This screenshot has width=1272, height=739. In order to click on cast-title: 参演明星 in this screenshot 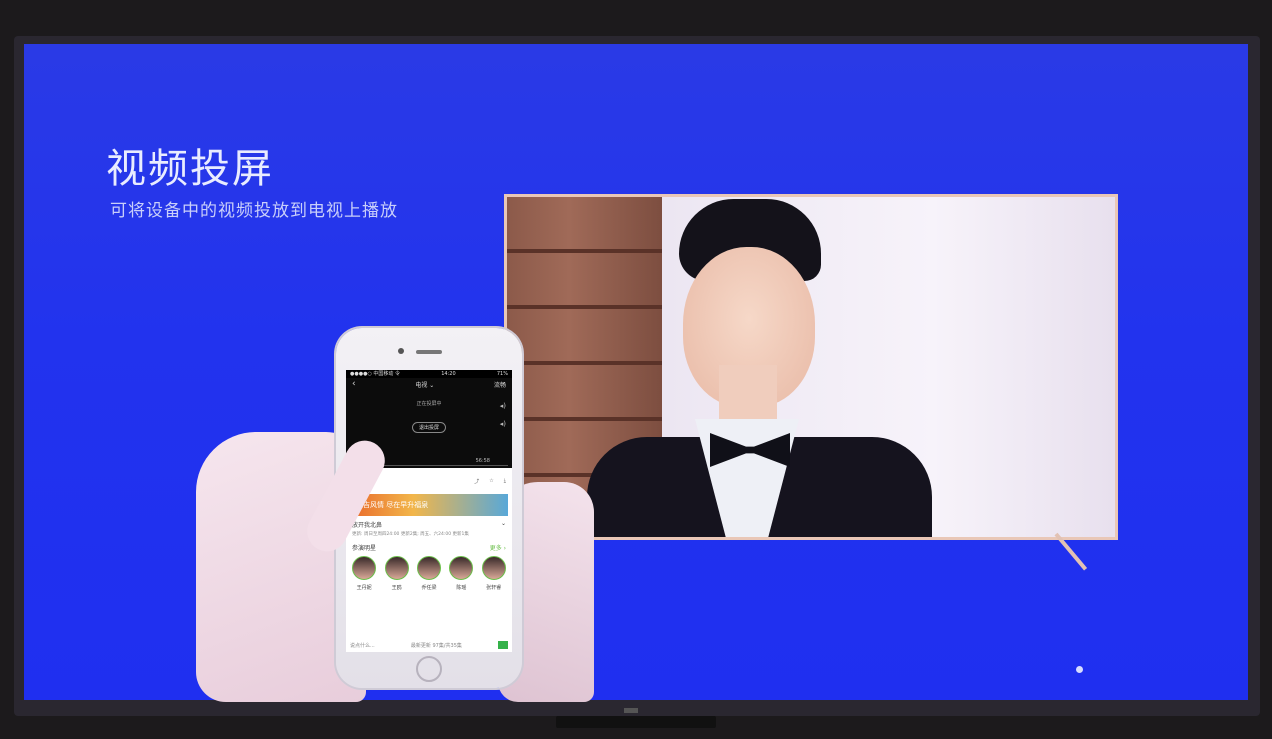, I will do `click(364, 548)`.